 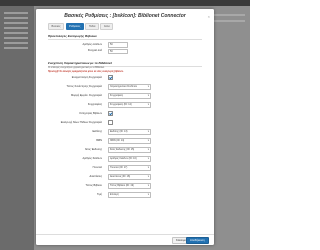 I want to click on select-value: Γλώσσα (ID: 17), so click(x=119, y=167).